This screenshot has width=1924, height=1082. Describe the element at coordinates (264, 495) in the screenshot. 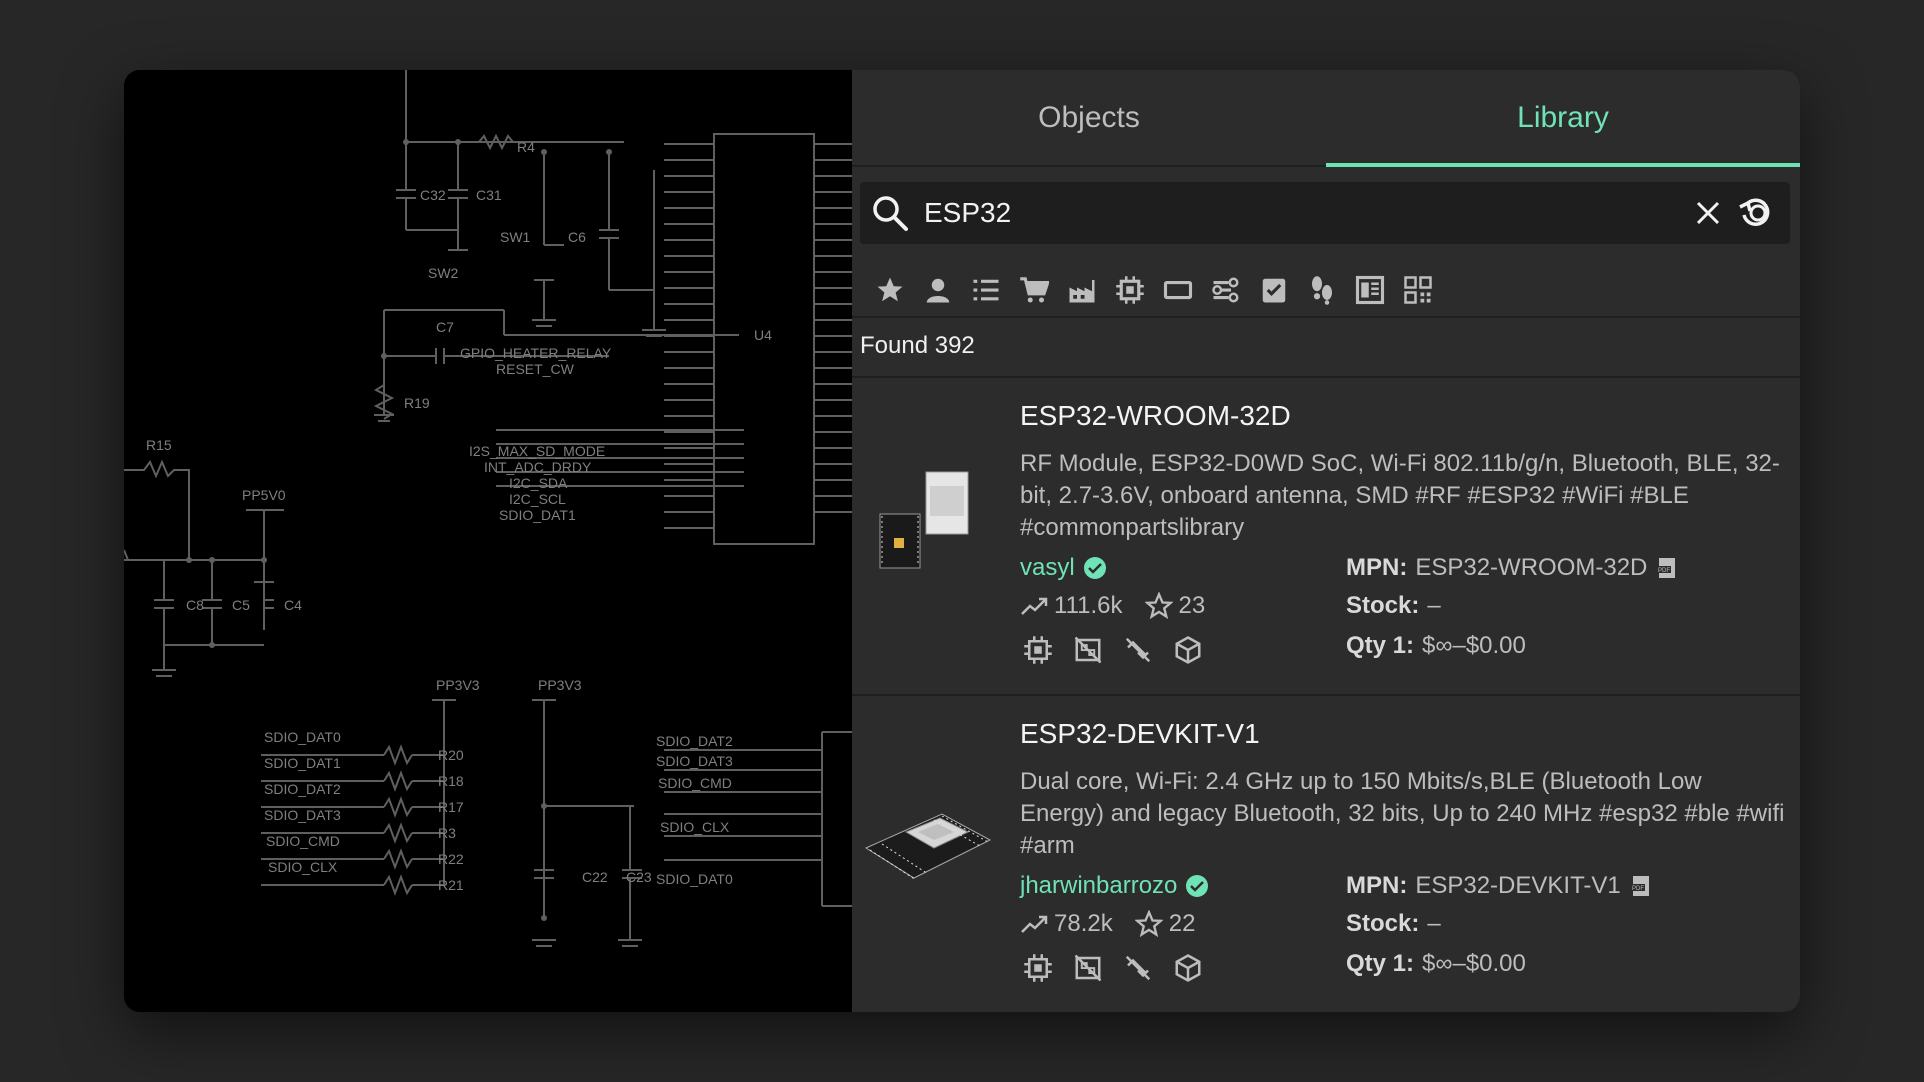

I see `schematic-label: PP5V0` at that location.